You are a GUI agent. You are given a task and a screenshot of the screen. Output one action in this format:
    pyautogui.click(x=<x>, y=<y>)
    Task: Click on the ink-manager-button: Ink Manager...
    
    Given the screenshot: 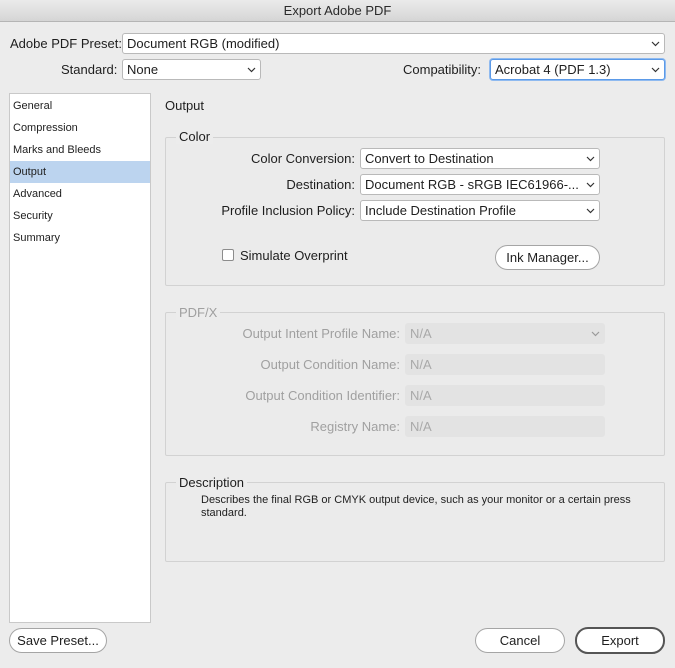 What is the action you would take?
    pyautogui.click(x=547, y=257)
    